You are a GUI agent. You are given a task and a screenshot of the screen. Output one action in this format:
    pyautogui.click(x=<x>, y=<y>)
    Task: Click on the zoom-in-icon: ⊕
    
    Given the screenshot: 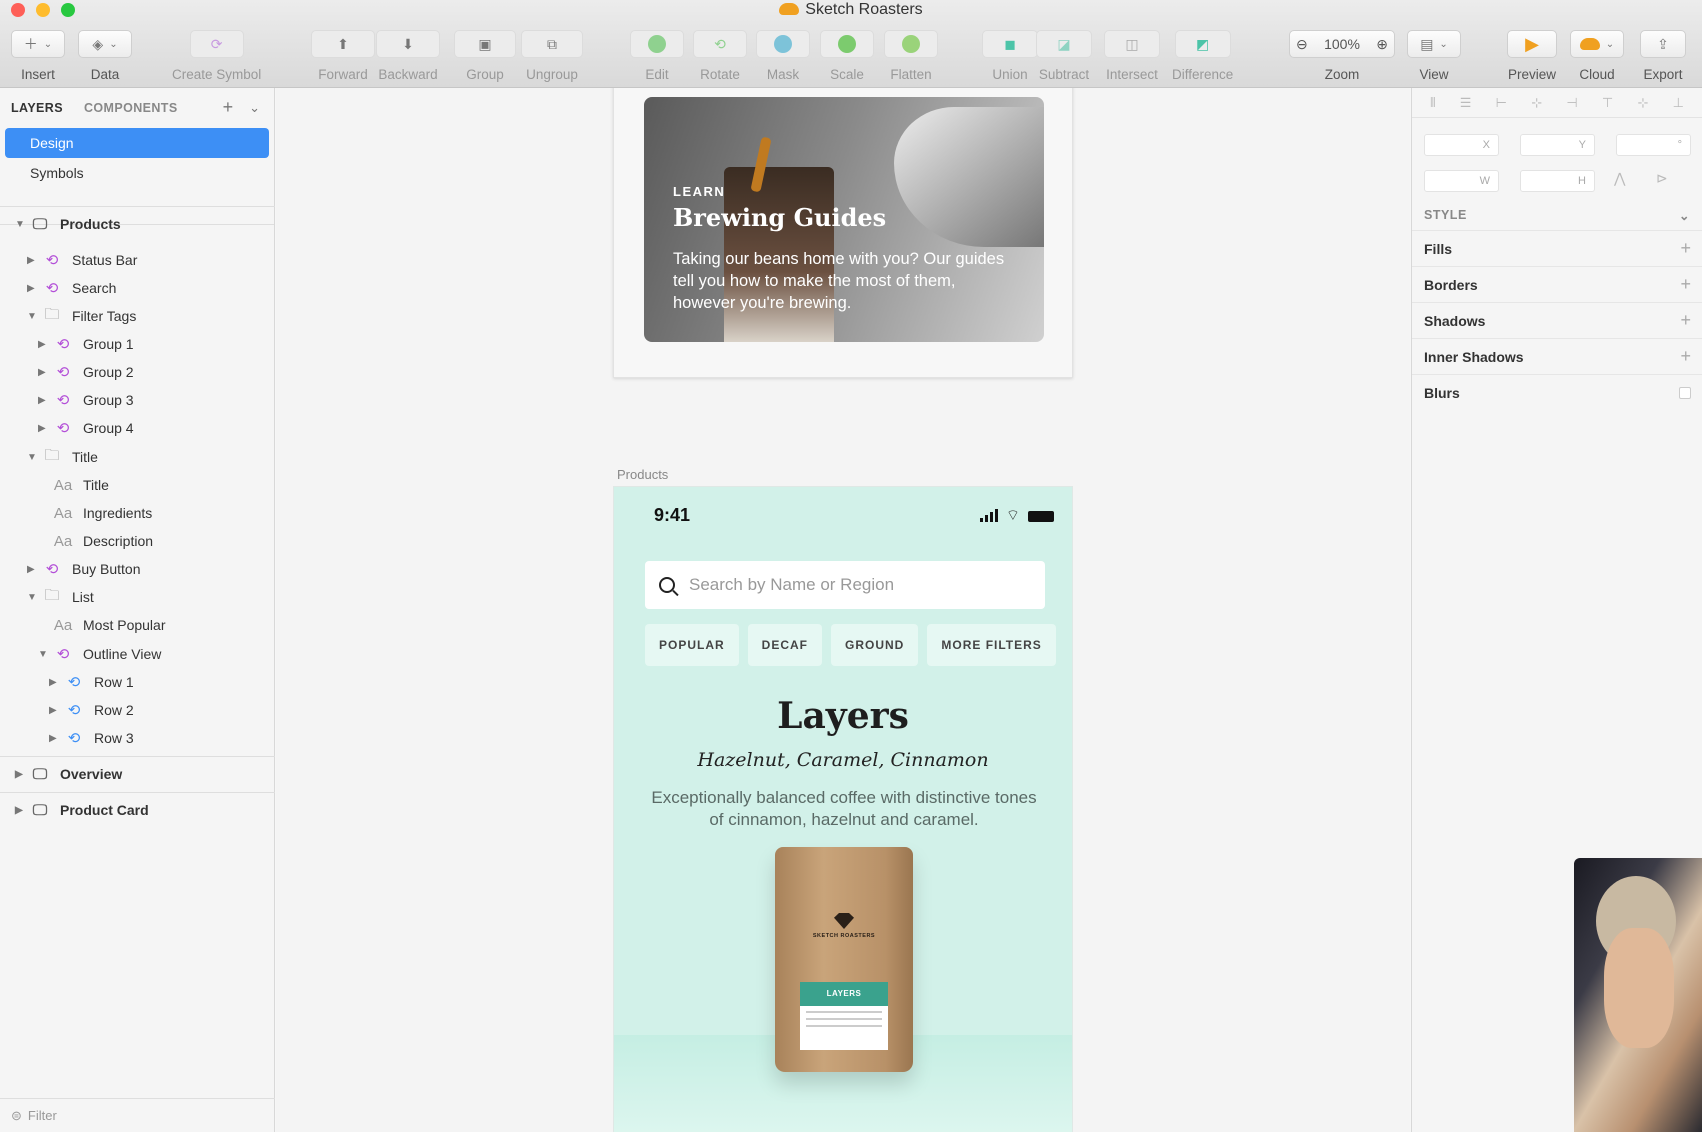 What is the action you would take?
    pyautogui.click(x=1382, y=44)
    